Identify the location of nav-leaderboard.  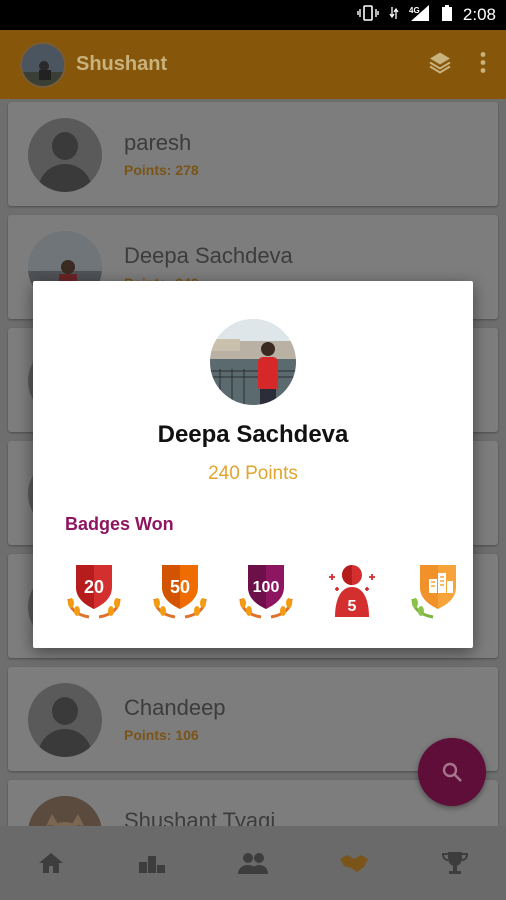
(152, 863).